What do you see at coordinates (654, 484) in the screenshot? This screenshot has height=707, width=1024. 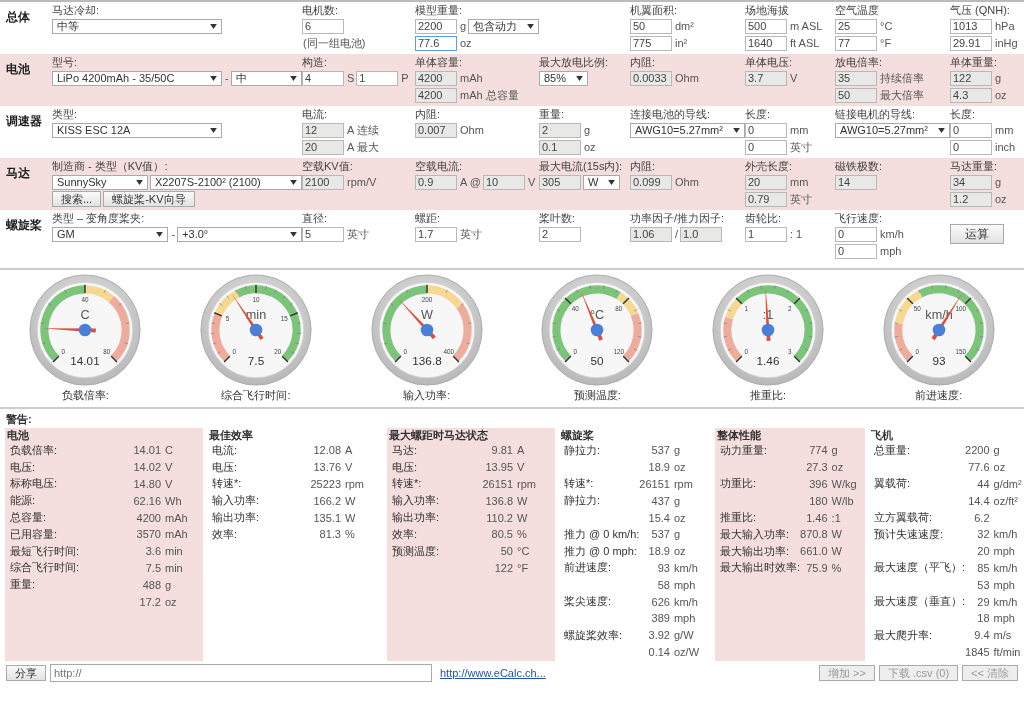 I see `stat-value: 26151` at bounding box center [654, 484].